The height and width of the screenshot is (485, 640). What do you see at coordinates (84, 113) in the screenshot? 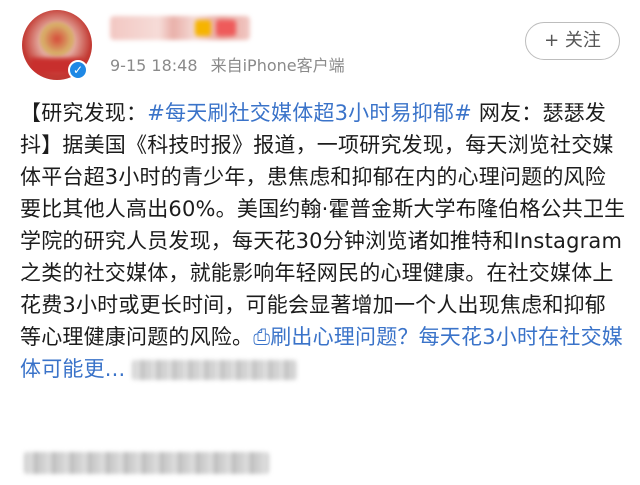
I see `post-intro: 【研究发现：` at bounding box center [84, 113].